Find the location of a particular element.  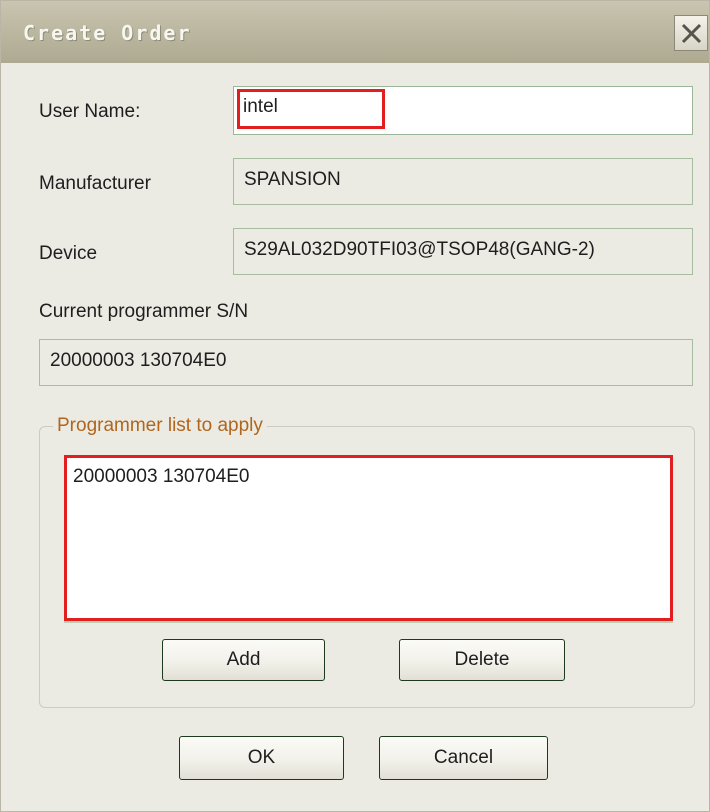

ok-button: OK is located at coordinates (261, 758).